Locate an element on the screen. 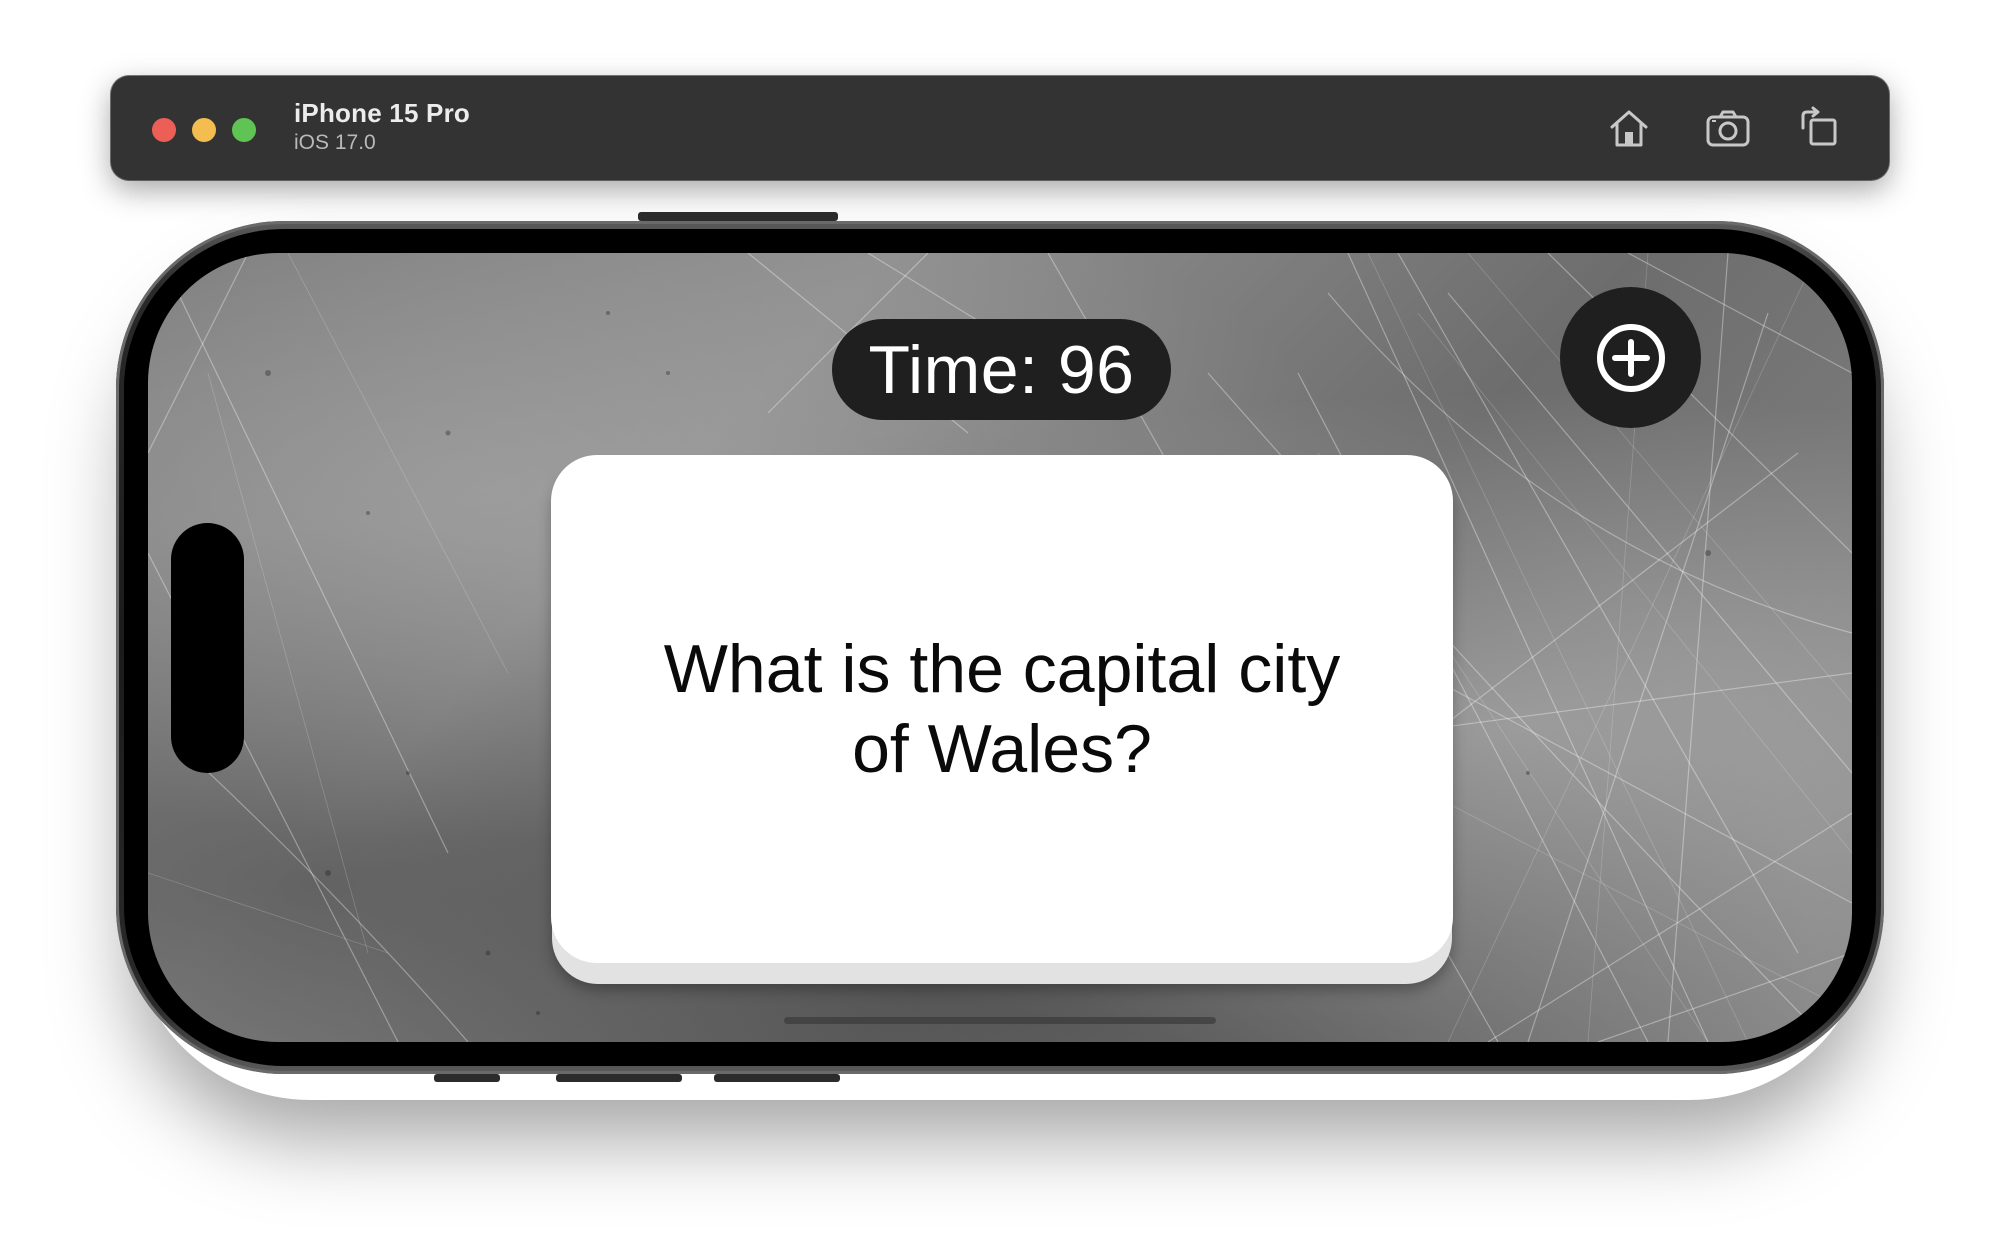 This screenshot has width=2000, height=1242. add-card-button is located at coordinates (1630, 357).